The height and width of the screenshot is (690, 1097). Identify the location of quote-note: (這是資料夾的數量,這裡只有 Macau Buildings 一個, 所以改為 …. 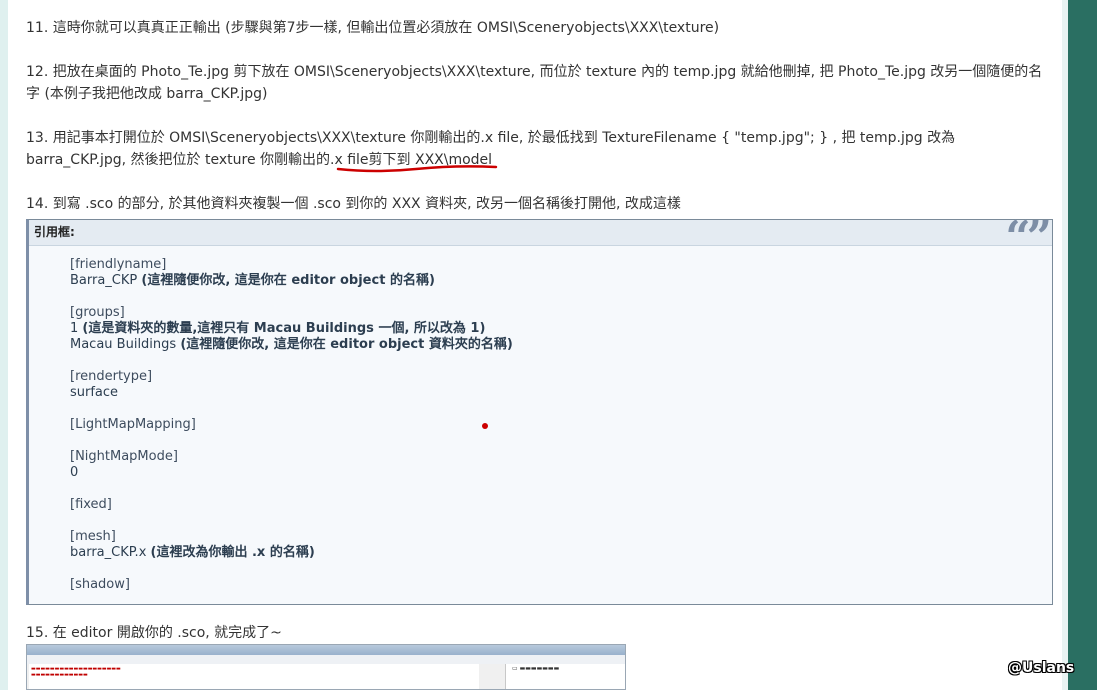
(284, 328).